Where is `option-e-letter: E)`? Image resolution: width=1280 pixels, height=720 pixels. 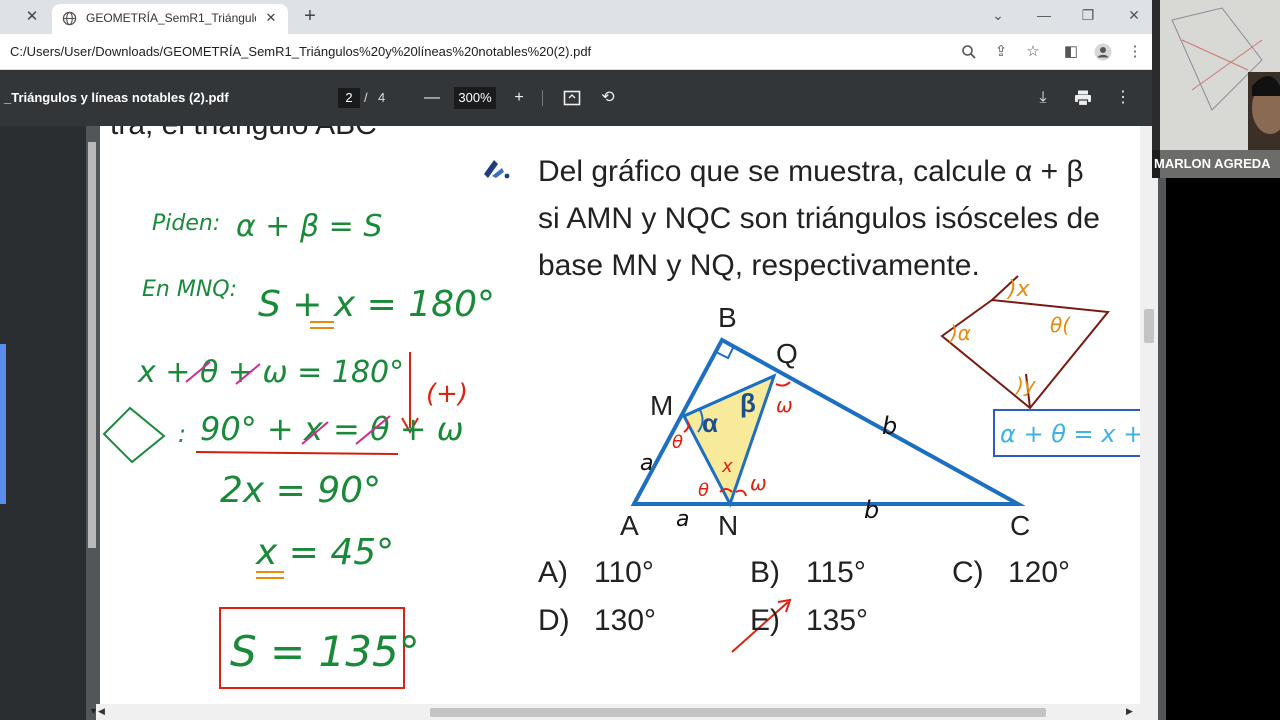
option-e-letter: E) is located at coordinates (765, 621).